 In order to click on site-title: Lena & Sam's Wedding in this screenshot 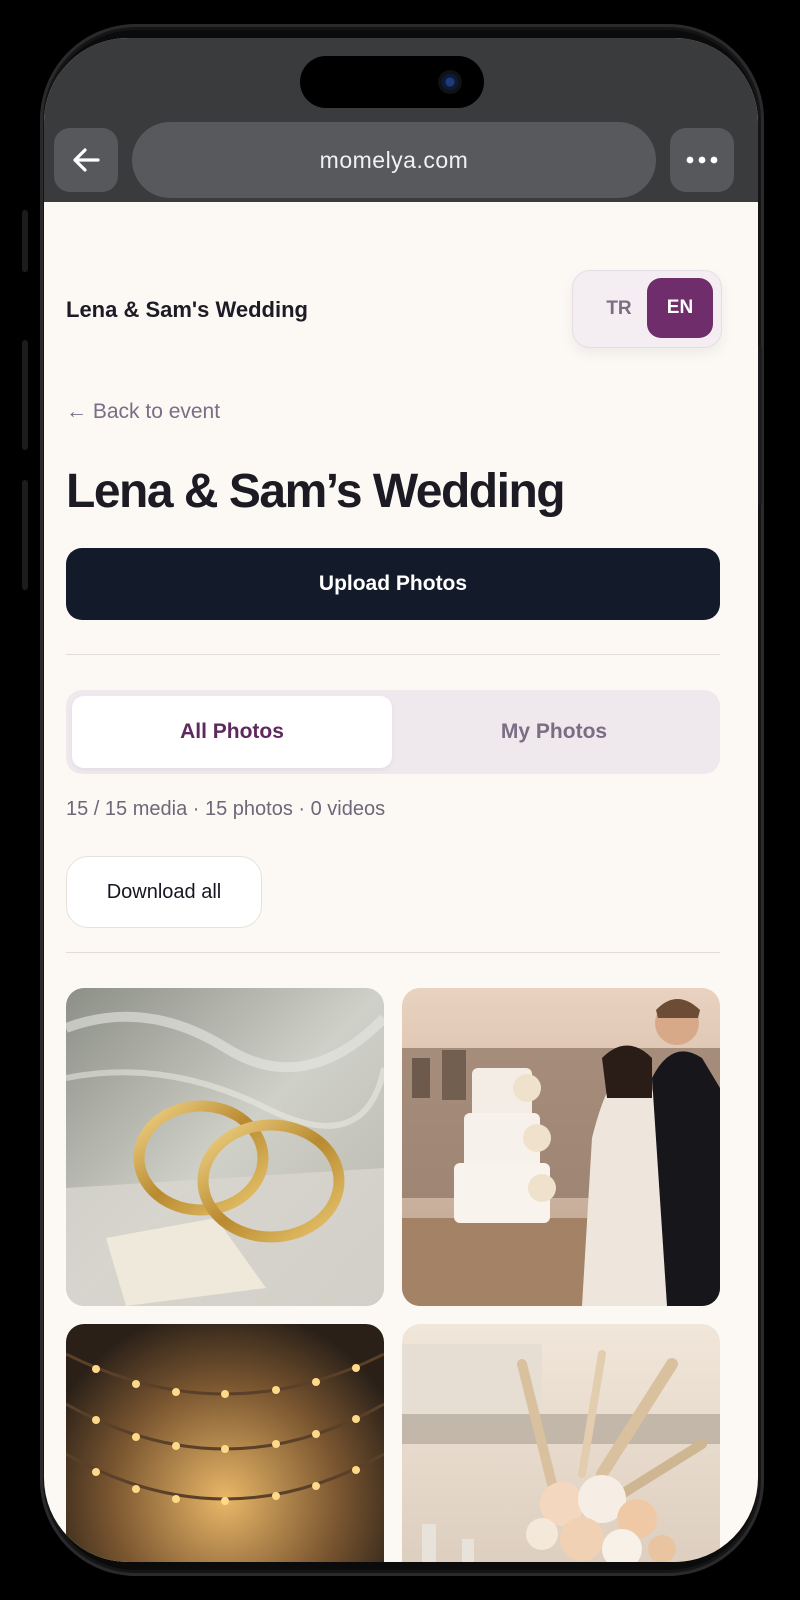, I will do `click(187, 309)`.